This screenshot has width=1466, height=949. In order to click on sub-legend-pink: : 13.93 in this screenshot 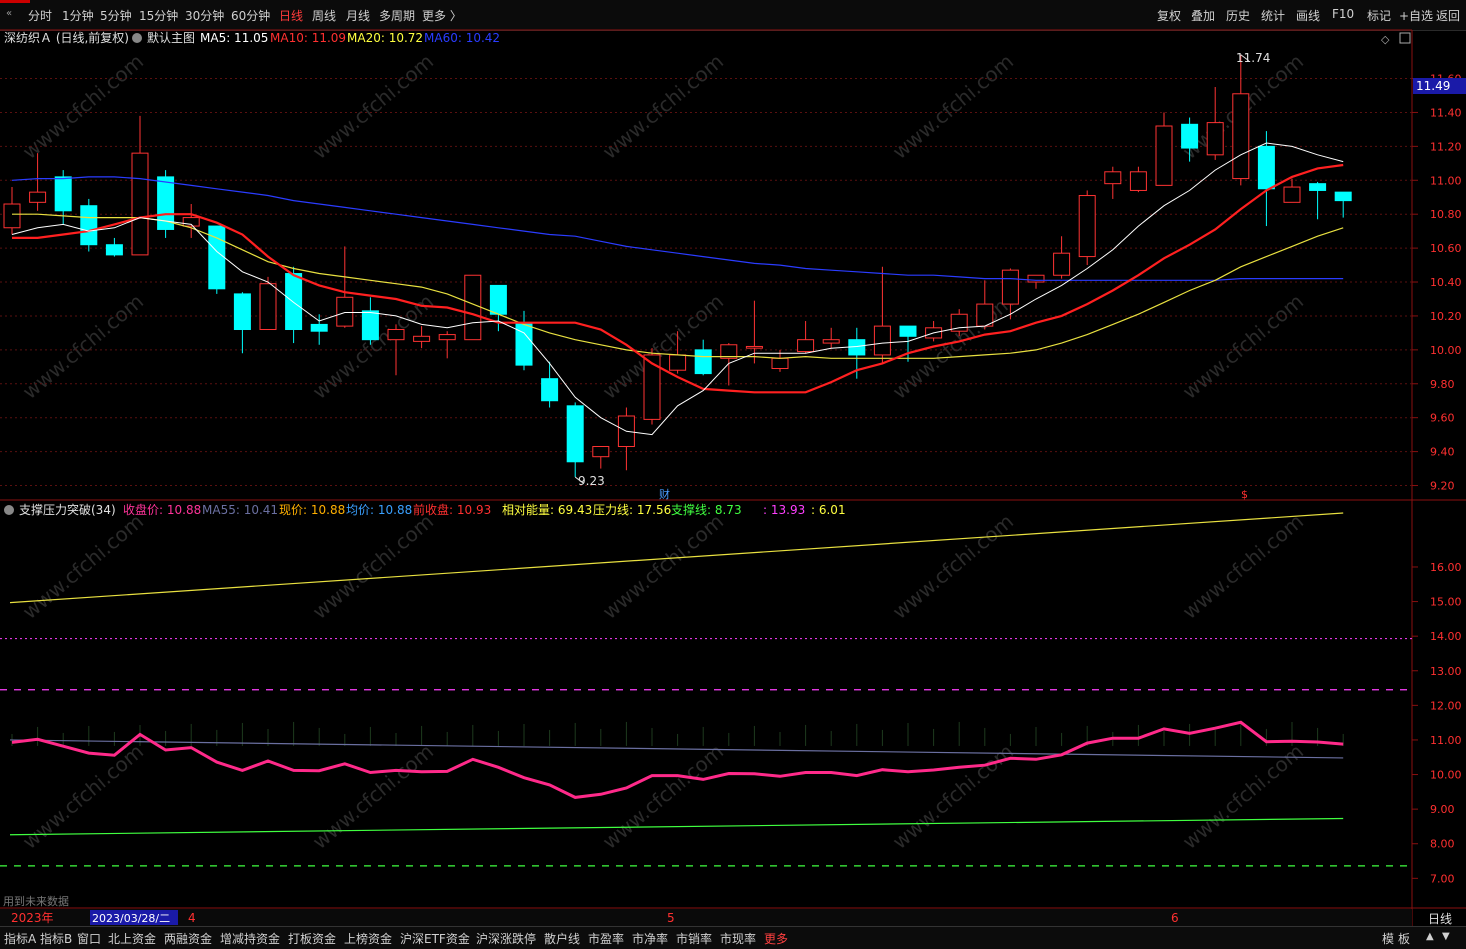, I will do `click(784, 510)`.